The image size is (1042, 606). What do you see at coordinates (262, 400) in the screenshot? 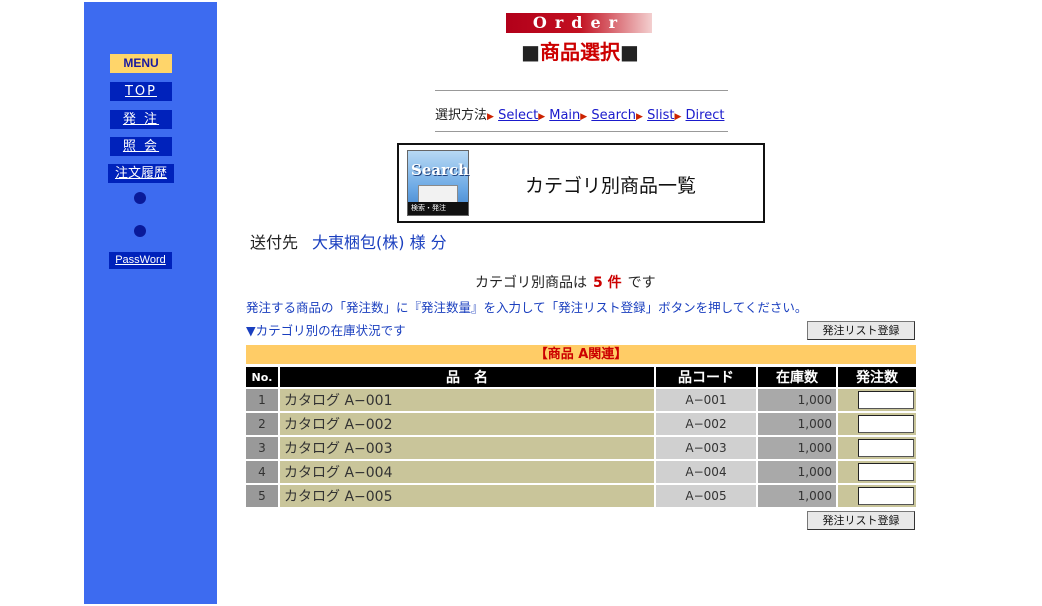
I see `row-number: 1` at bounding box center [262, 400].